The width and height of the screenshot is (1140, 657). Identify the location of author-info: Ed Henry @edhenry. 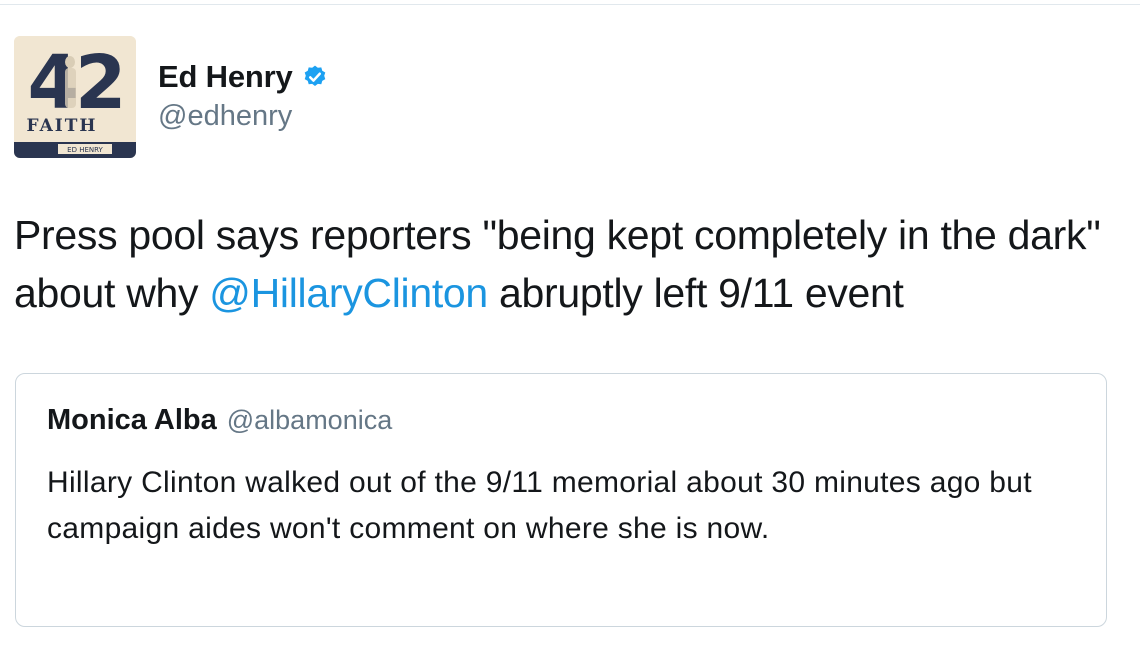
(243, 95).